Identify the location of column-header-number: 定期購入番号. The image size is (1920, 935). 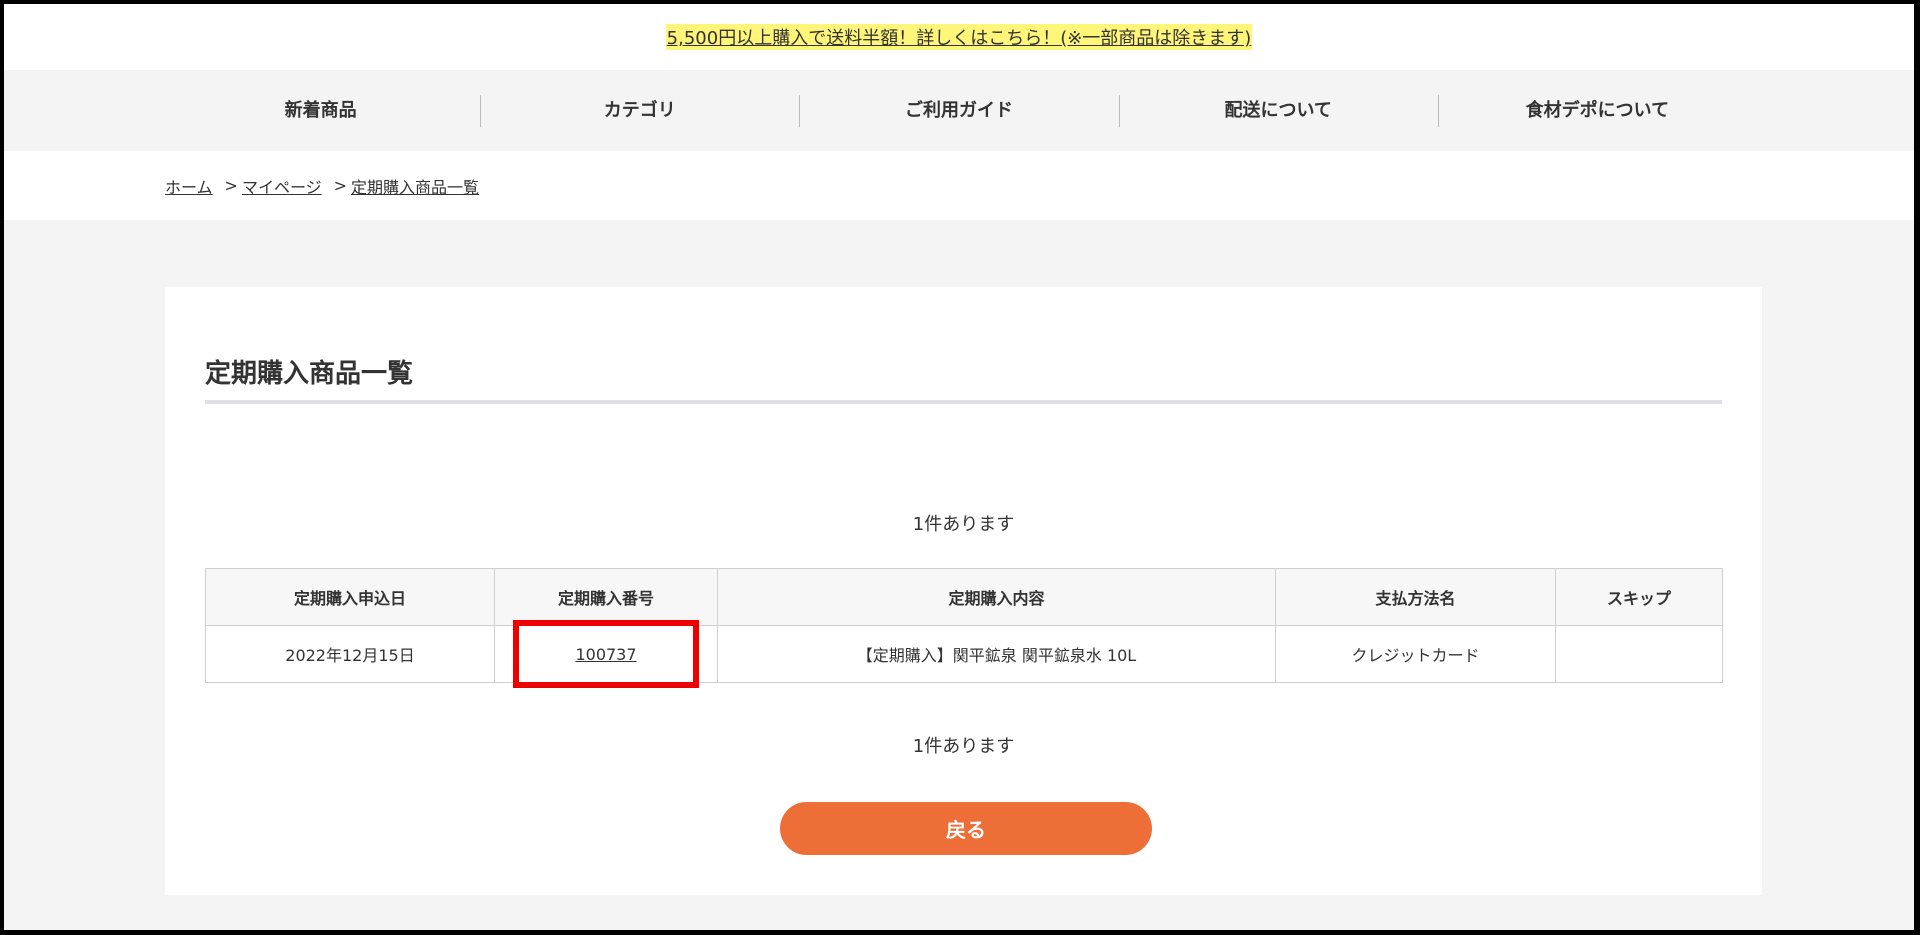
(606, 597).